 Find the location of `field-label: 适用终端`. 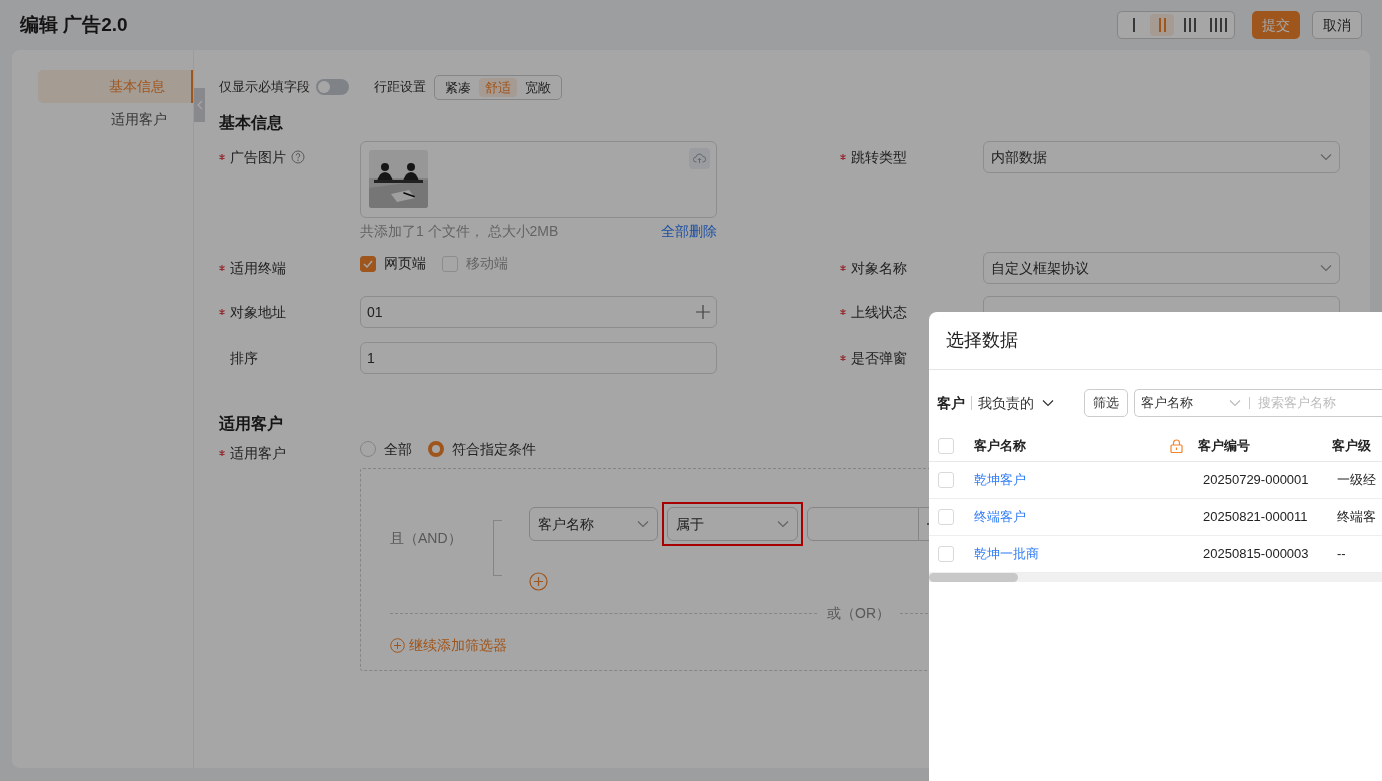

field-label: 适用终端 is located at coordinates (258, 268).